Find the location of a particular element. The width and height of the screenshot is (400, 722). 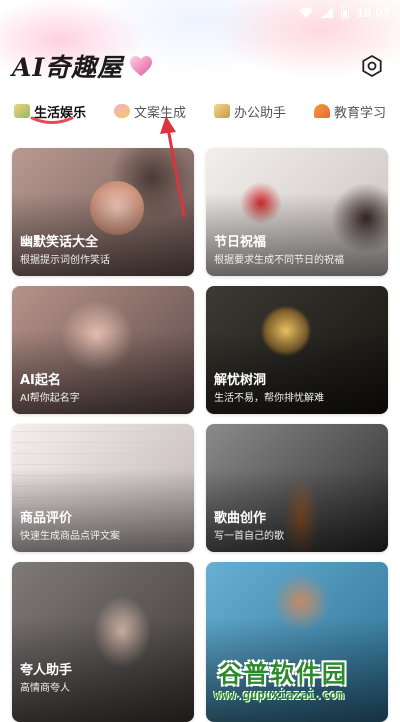

signal-icon is located at coordinates (326, 12).